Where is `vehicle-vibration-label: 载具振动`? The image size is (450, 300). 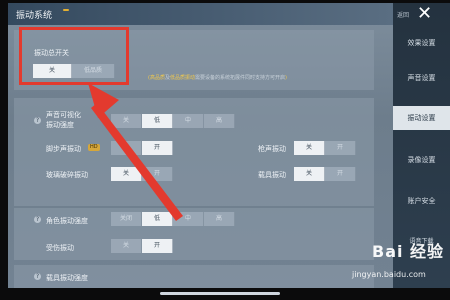
vehicle-vibration-label: 载具振动 is located at coordinates (272, 175).